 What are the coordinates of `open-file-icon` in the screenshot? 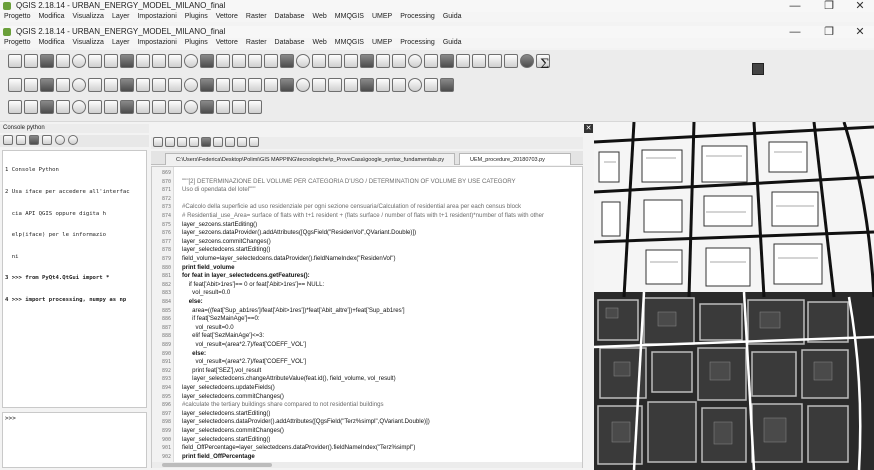 It's located at (158, 142).